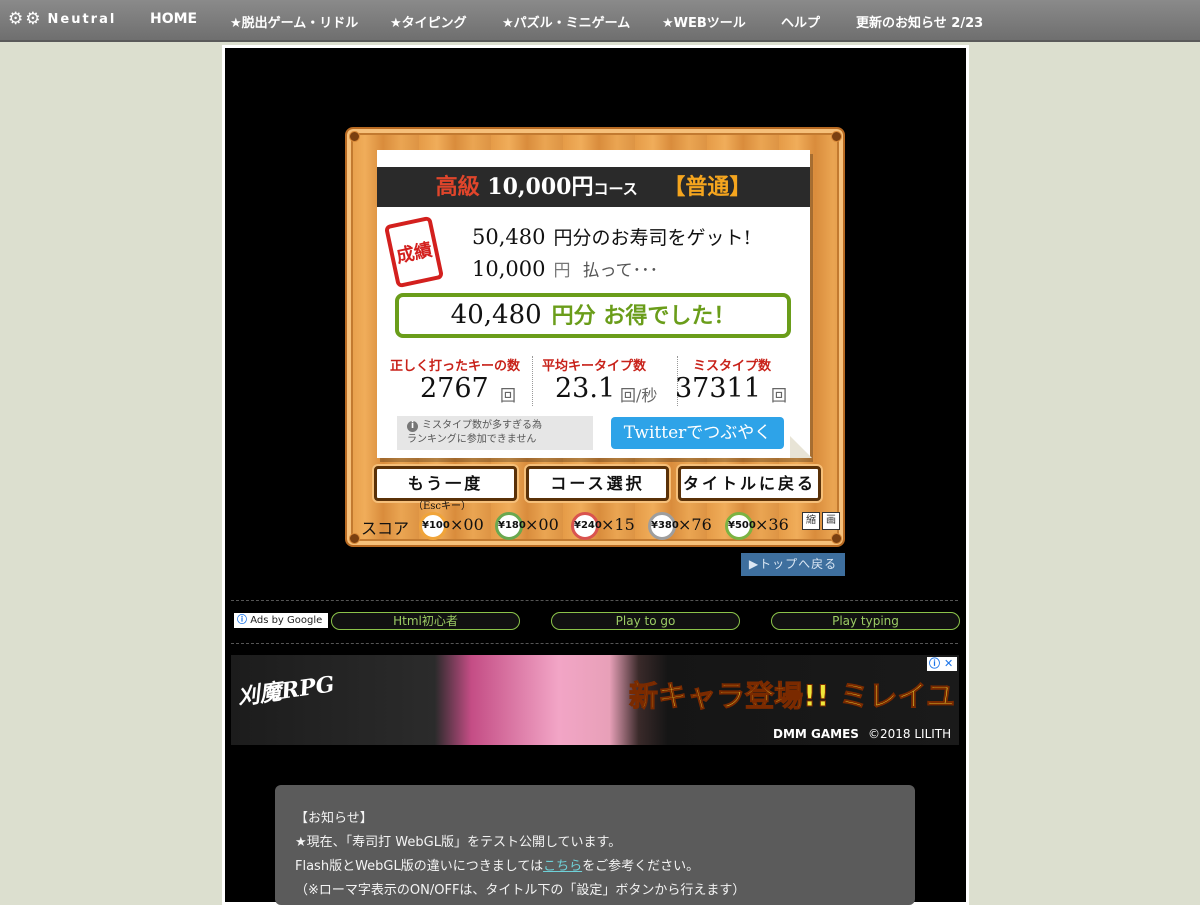  What do you see at coordinates (831, 521) in the screenshot?
I see `screen-icon: 画` at bounding box center [831, 521].